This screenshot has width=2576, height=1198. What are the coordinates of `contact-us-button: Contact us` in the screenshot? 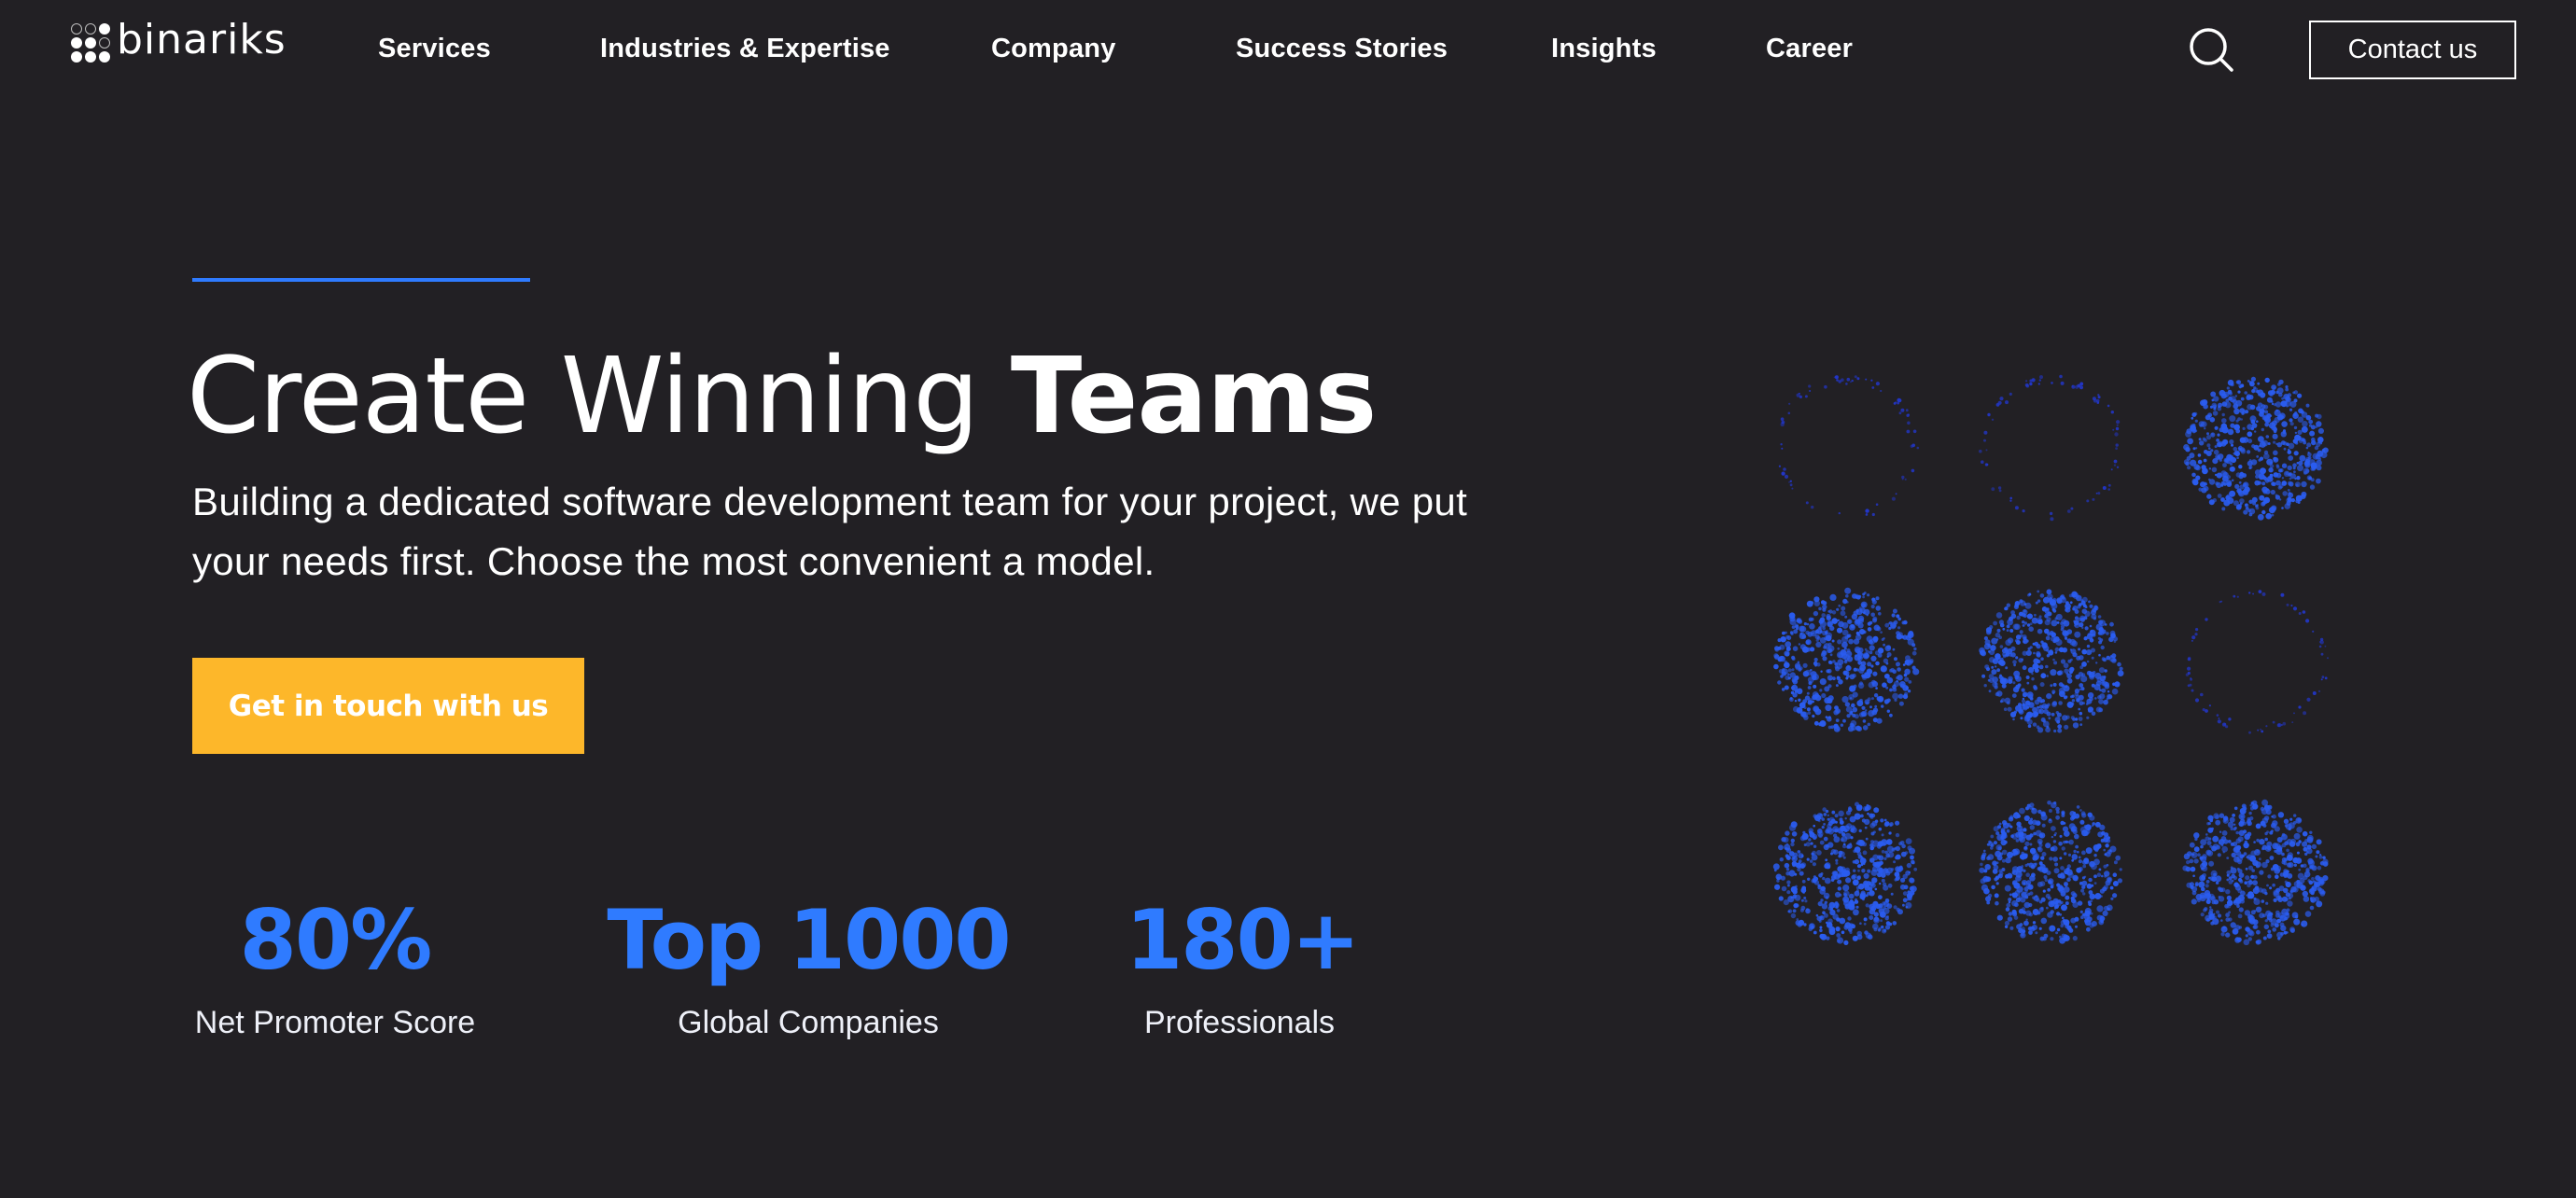 It's located at (2412, 50).